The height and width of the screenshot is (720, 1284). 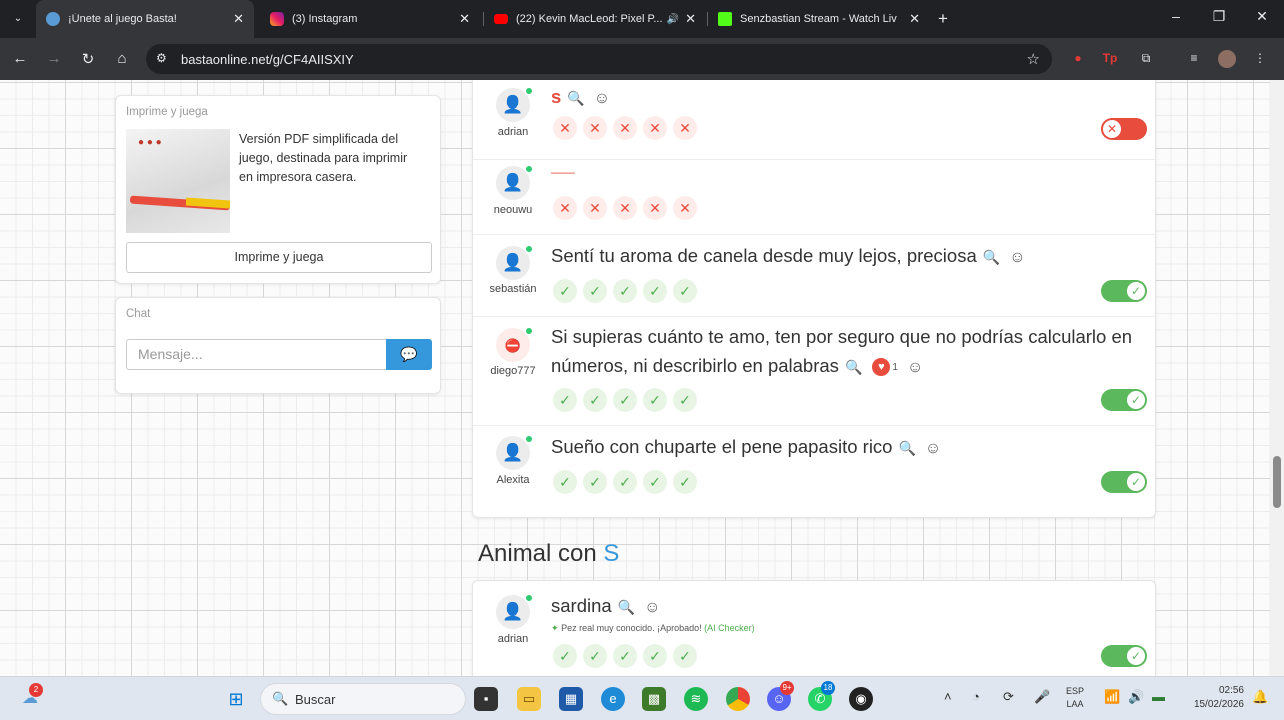 I want to click on tab-instagram: (3) Instagram ✕, so click(x=370, y=19).